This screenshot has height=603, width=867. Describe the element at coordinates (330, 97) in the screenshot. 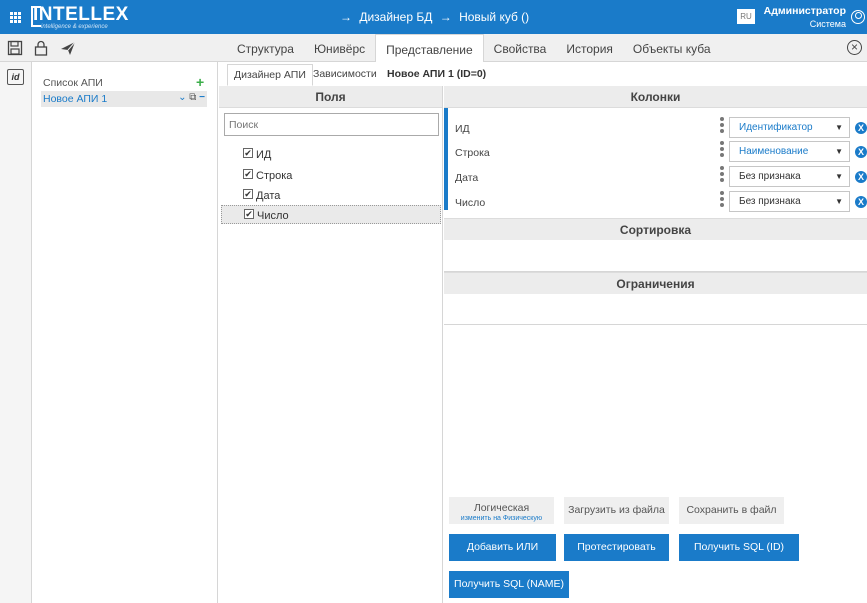

I see `fields-title: Поля` at that location.